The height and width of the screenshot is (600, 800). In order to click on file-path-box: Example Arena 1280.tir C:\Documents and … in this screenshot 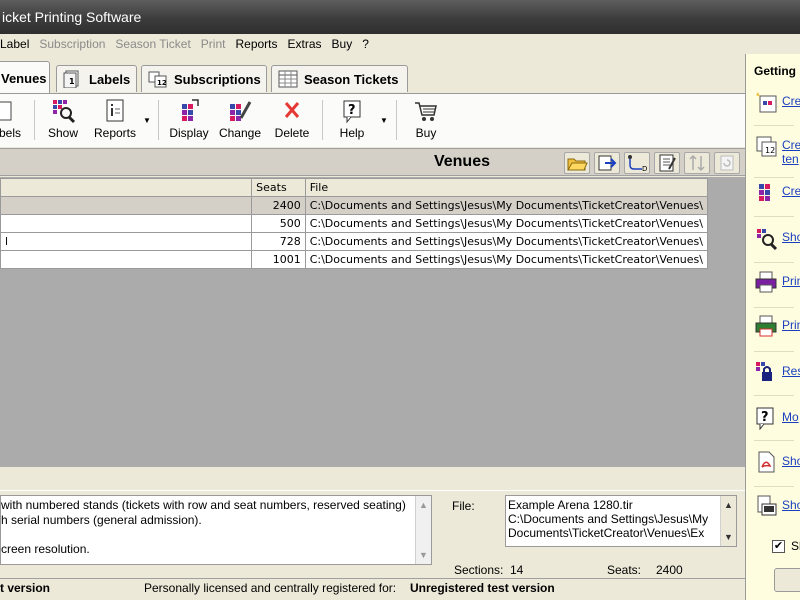, I will do `click(621, 521)`.